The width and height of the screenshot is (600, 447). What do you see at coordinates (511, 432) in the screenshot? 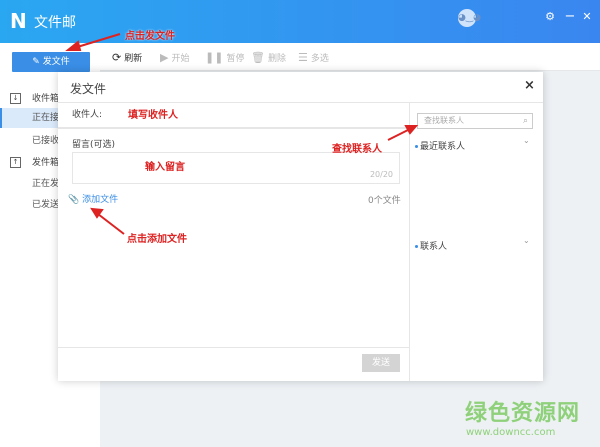
I see `watermark-url: www.downcc.com` at bounding box center [511, 432].